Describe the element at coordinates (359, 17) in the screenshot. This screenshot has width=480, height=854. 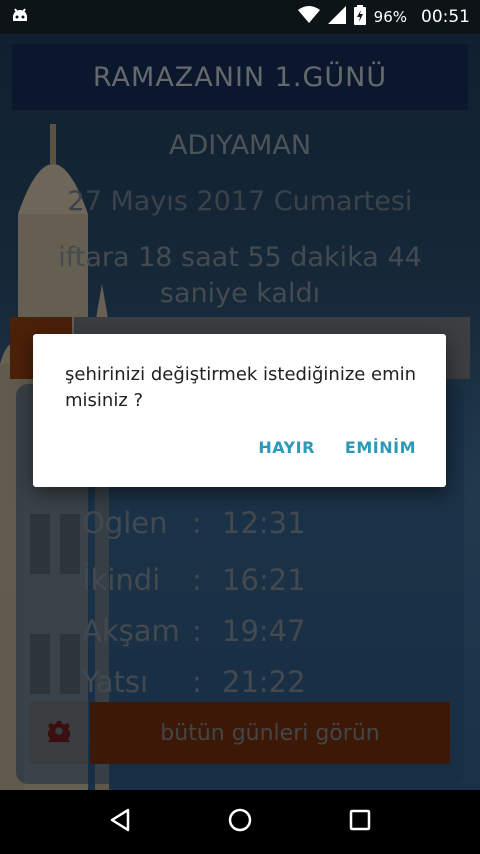
I see `battery-charging-icon` at that location.